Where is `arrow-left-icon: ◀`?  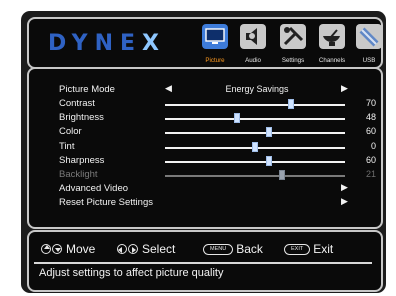 arrow-left-icon: ◀ is located at coordinates (168, 88).